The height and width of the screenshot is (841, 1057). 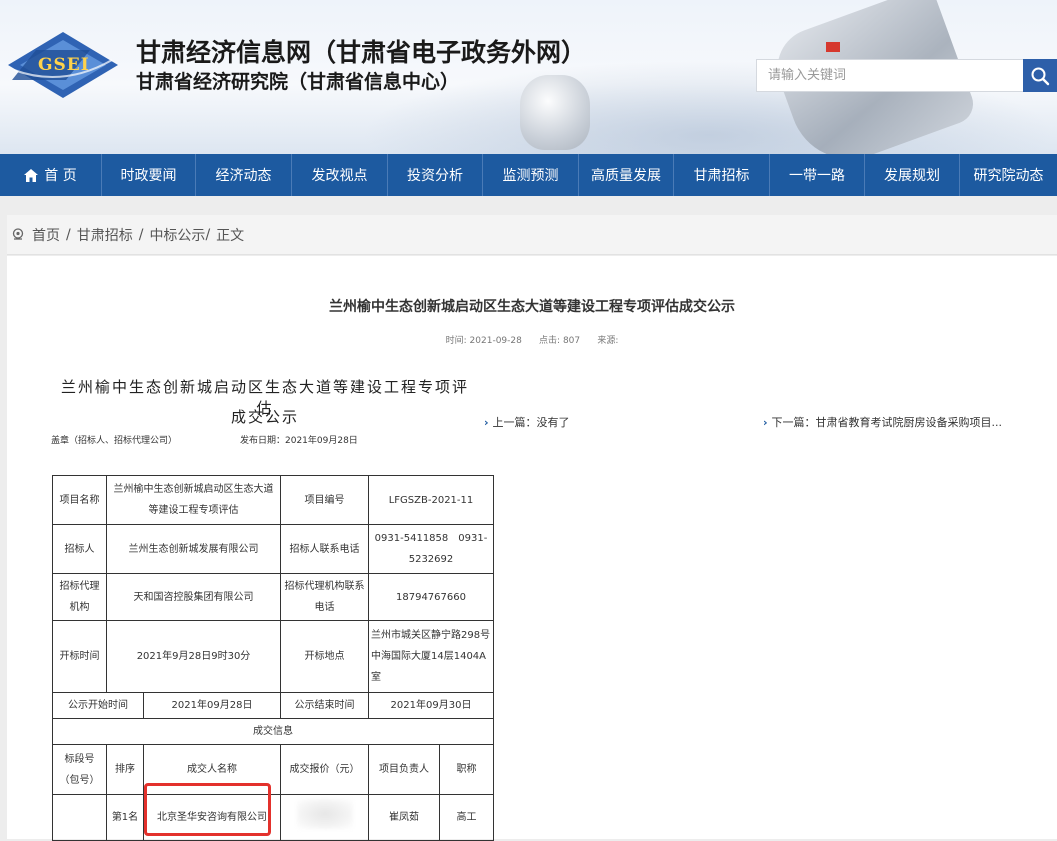 What do you see at coordinates (98, 705) in the screenshot?
I see `table-cell-label: 公示开始时间` at bounding box center [98, 705].